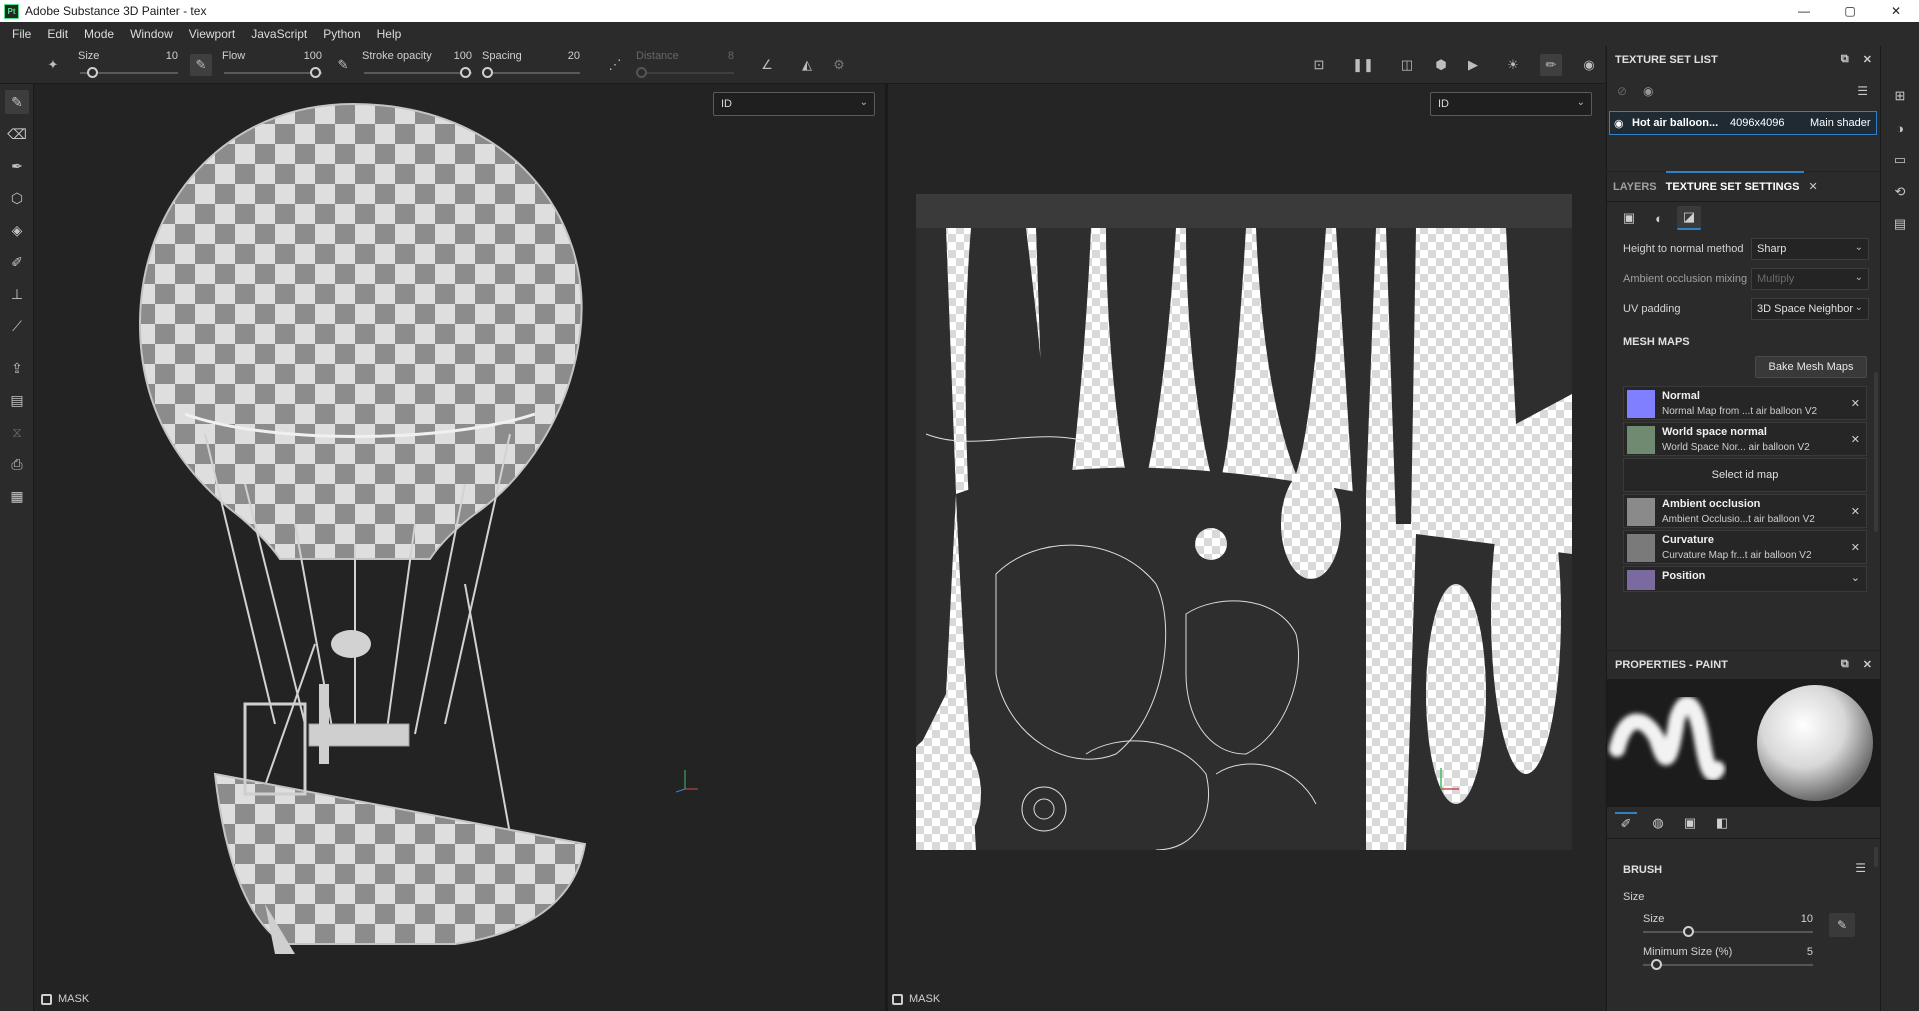  I want to click on size-pen-pressure-icon: ✎, so click(201, 65).